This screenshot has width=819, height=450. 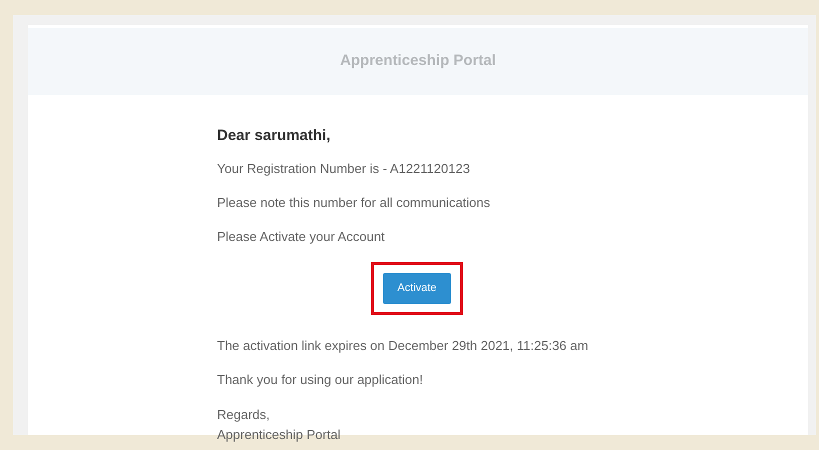 I want to click on email-text: The activation link expires on December 29th 2021, 11:25:36 am, so click(x=403, y=345).